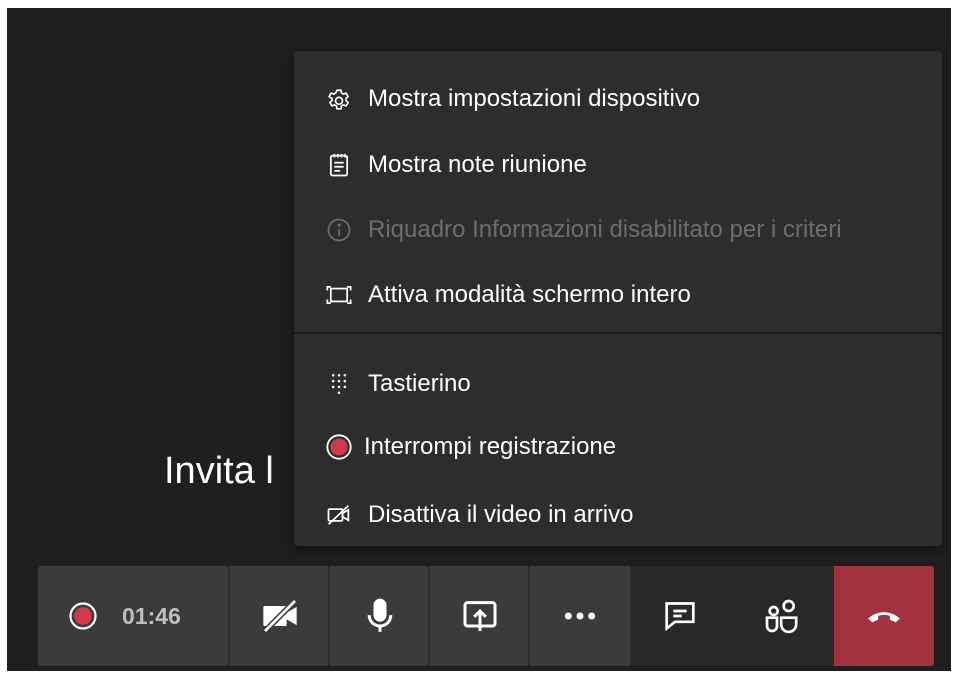 This screenshot has height=677, width=959. What do you see at coordinates (339, 384) in the screenshot?
I see `dialpad-icon` at bounding box center [339, 384].